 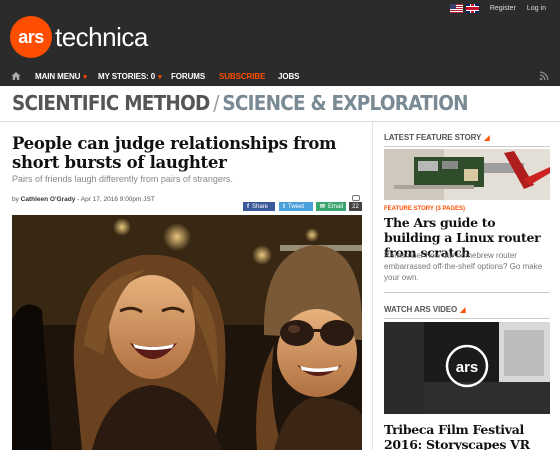 I want to click on share-twitter-button: t Tweet, so click(x=296, y=206).